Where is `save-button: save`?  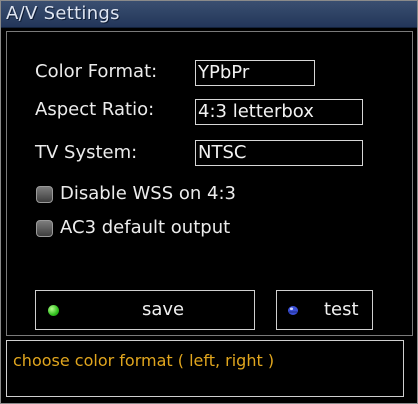
save-button: save is located at coordinates (145, 310).